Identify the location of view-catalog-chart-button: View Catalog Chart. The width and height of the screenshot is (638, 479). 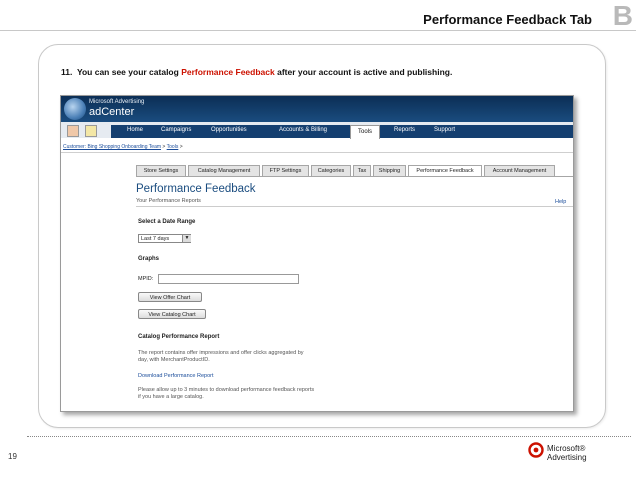
(172, 314).